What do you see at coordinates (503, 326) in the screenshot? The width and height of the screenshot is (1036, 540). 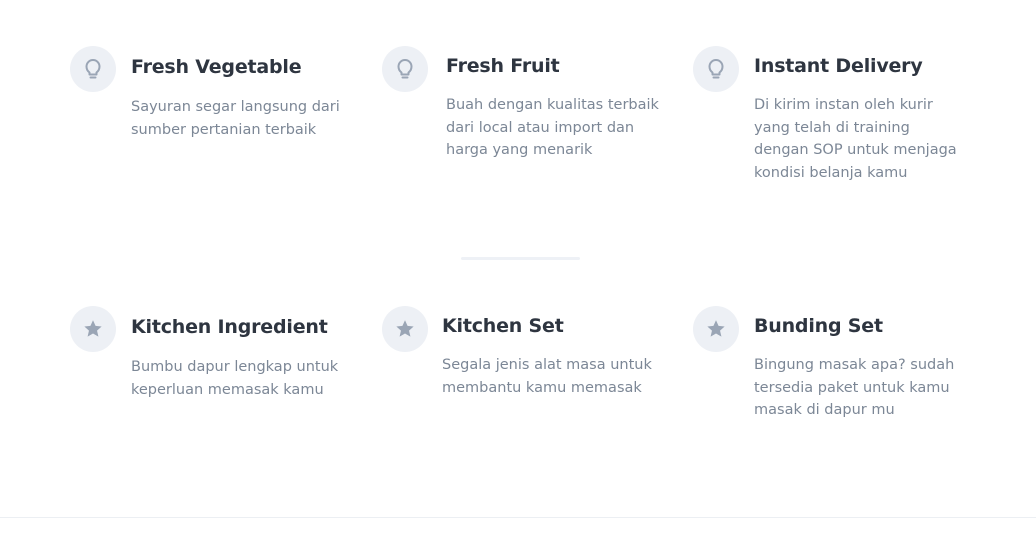 I see `feature-title: Kitchen Set` at bounding box center [503, 326].